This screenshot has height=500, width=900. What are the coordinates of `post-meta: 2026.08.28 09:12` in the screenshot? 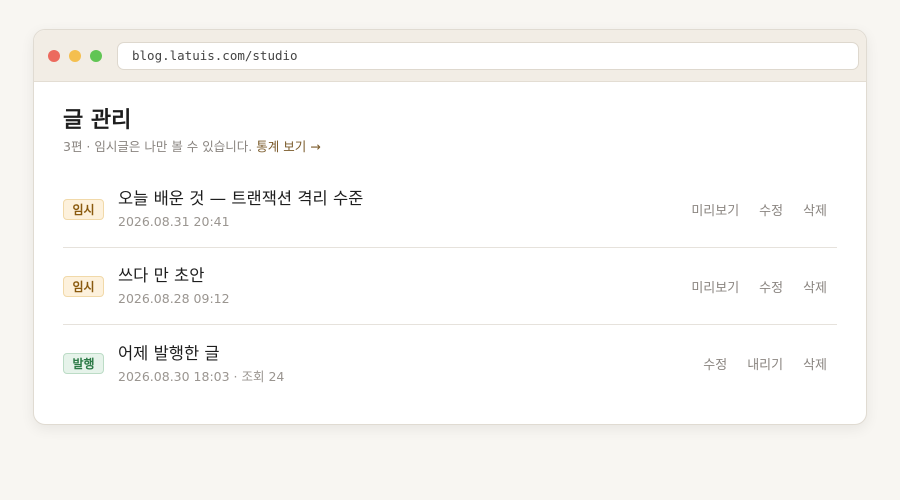 It's located at (174, 298).